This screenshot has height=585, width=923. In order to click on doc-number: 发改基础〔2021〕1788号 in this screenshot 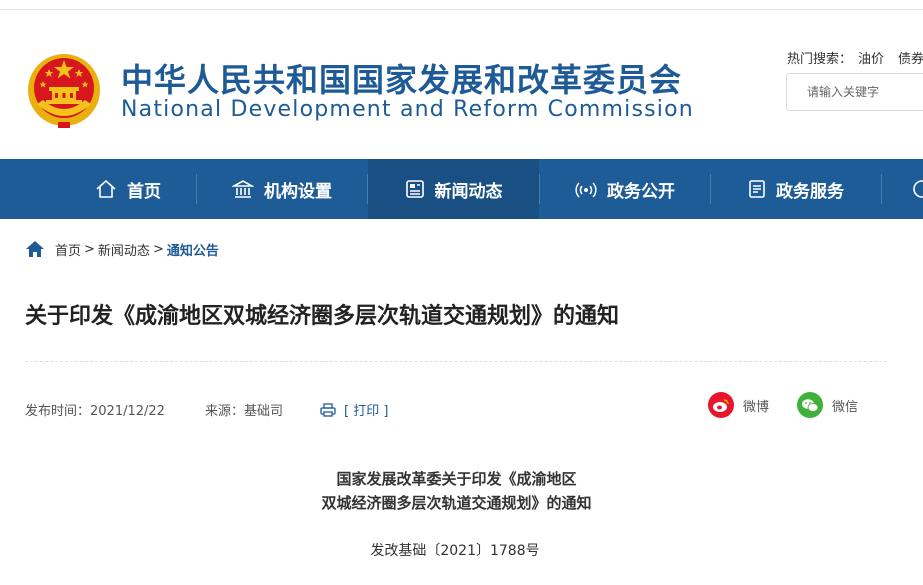, I will do `click(455, 551)`.